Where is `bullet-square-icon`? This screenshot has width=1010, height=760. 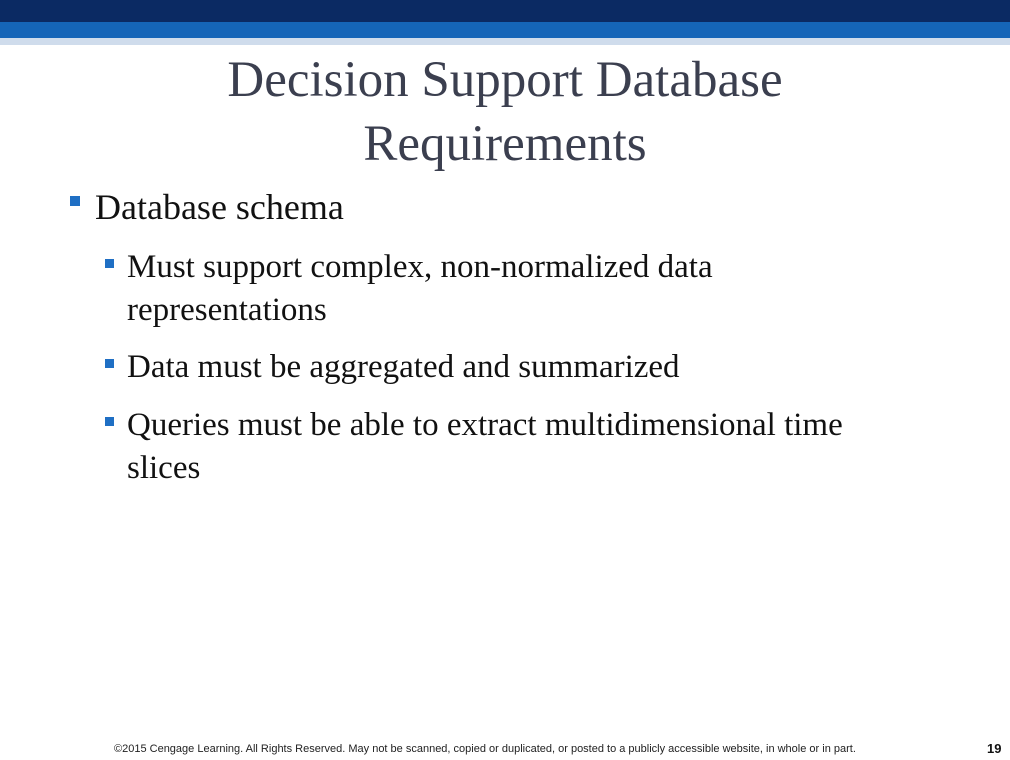
bullet-square-icon is located at coordinates (75, 201).